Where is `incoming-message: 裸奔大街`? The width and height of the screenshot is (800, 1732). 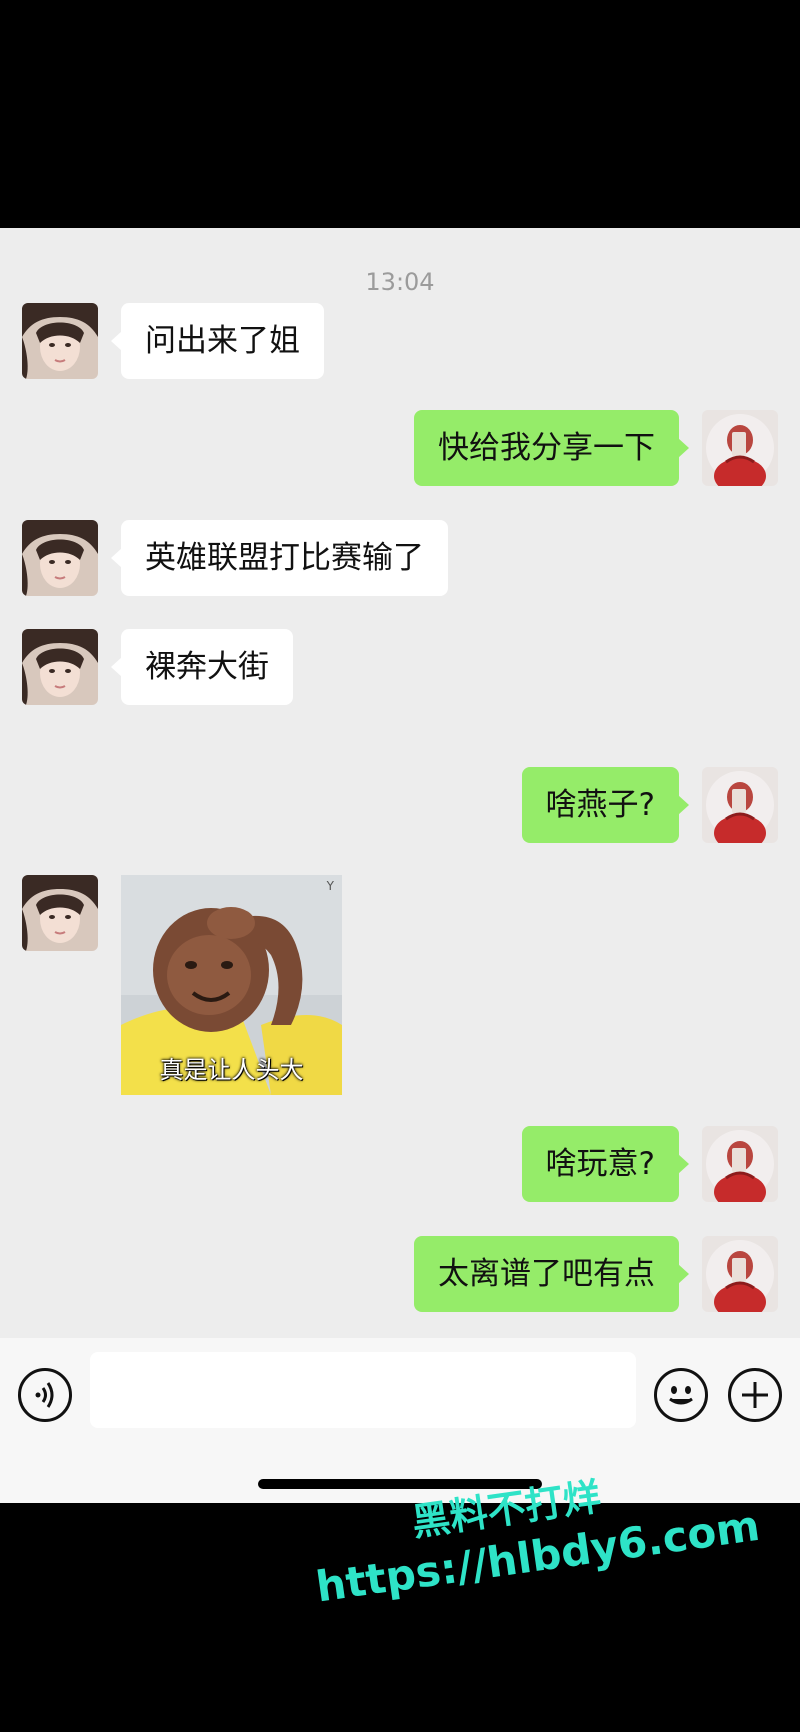
incoming-message: 裸奔大街 is located at coordinates (202, 667).